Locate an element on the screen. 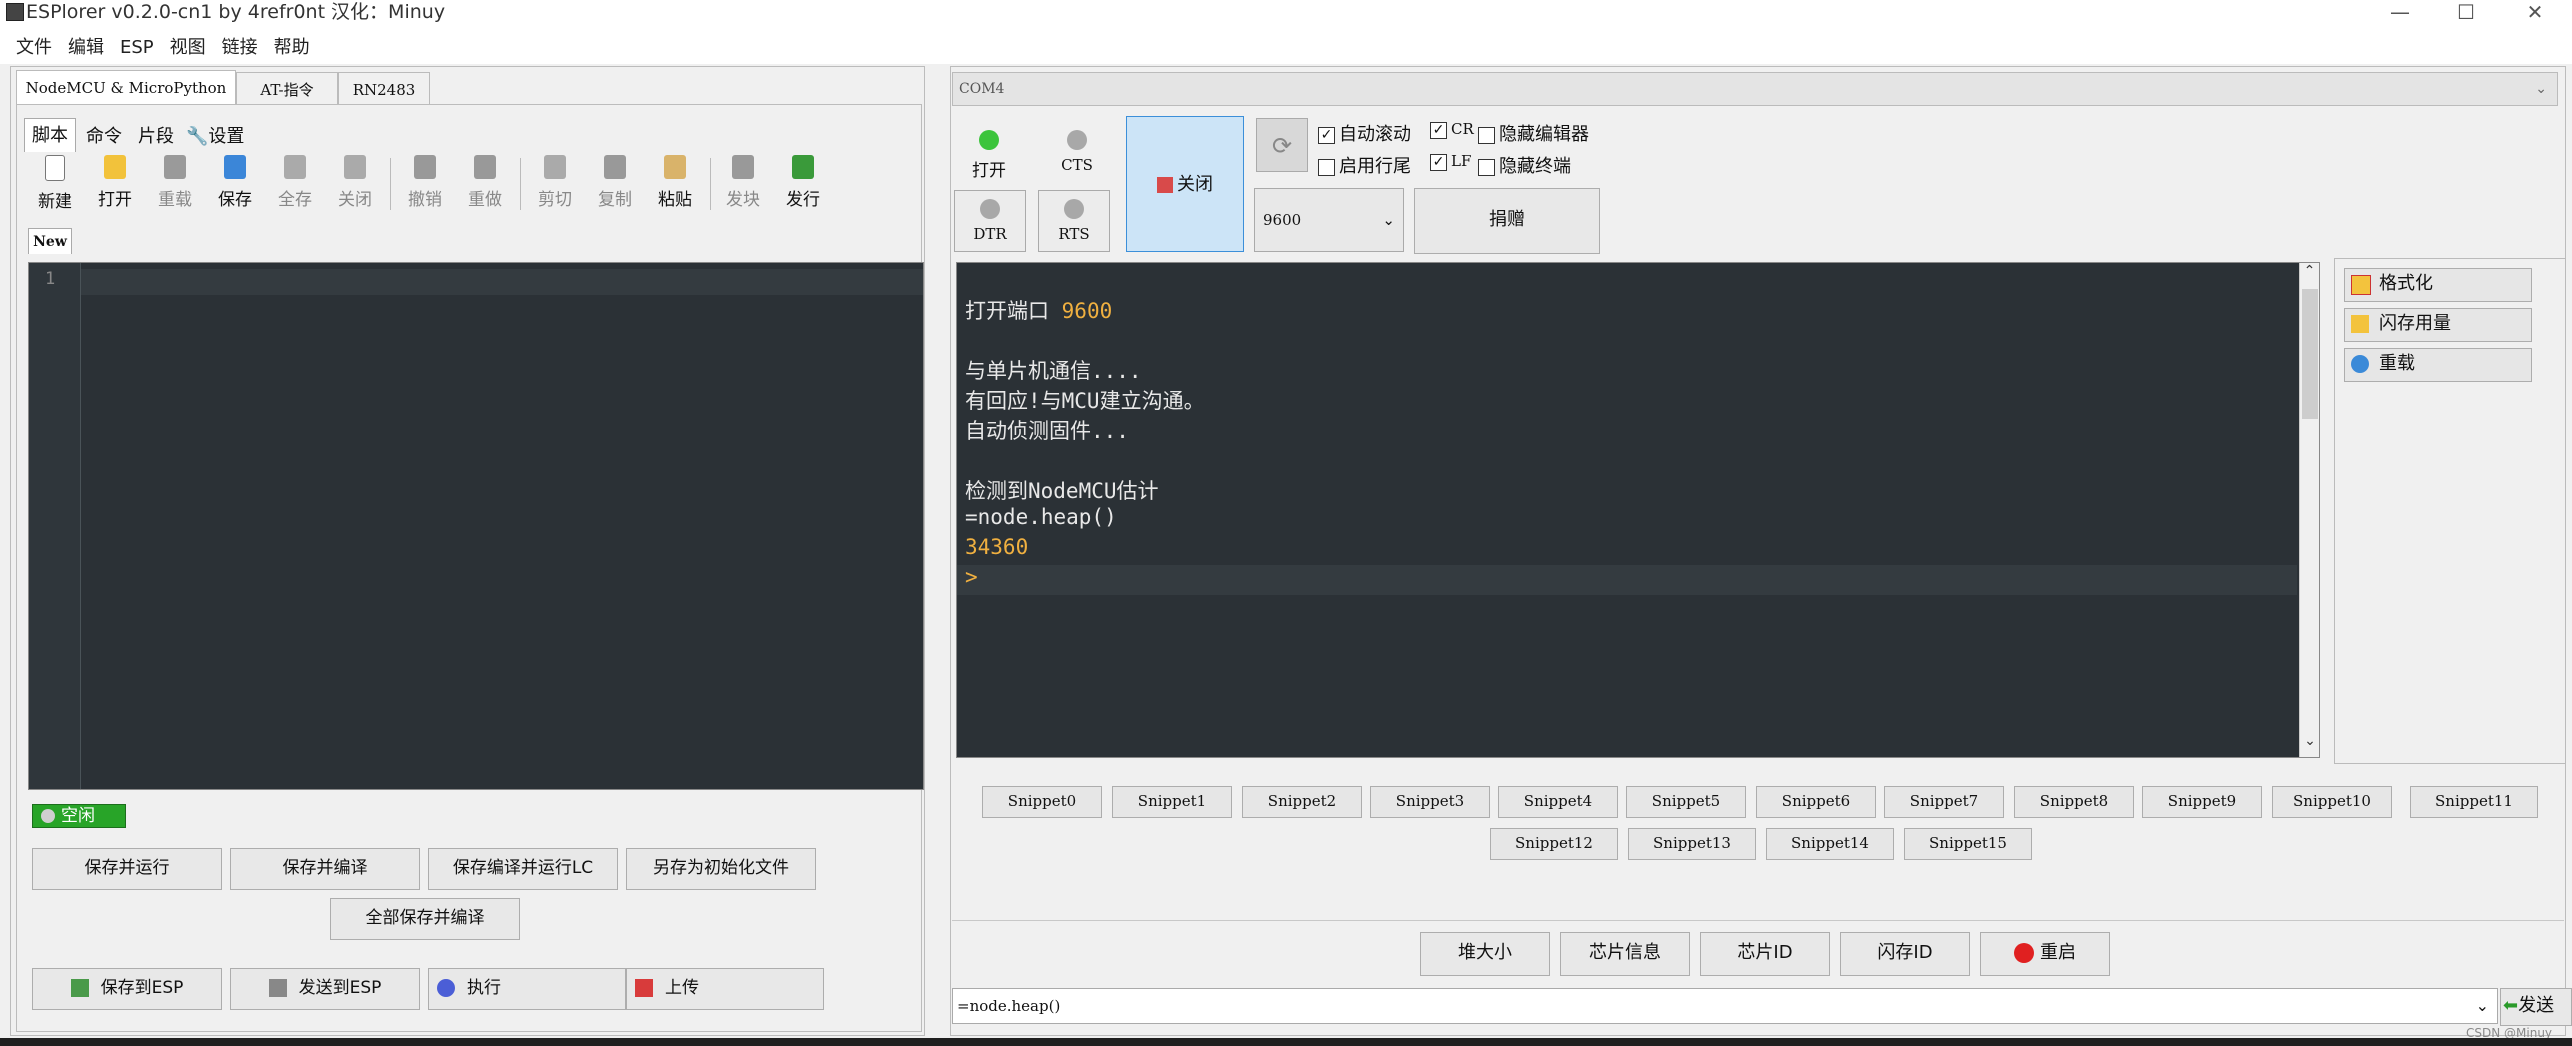 This screenshot has height=1046, width=2572. menu-esp: ESP is located at coordinates (137, 48).